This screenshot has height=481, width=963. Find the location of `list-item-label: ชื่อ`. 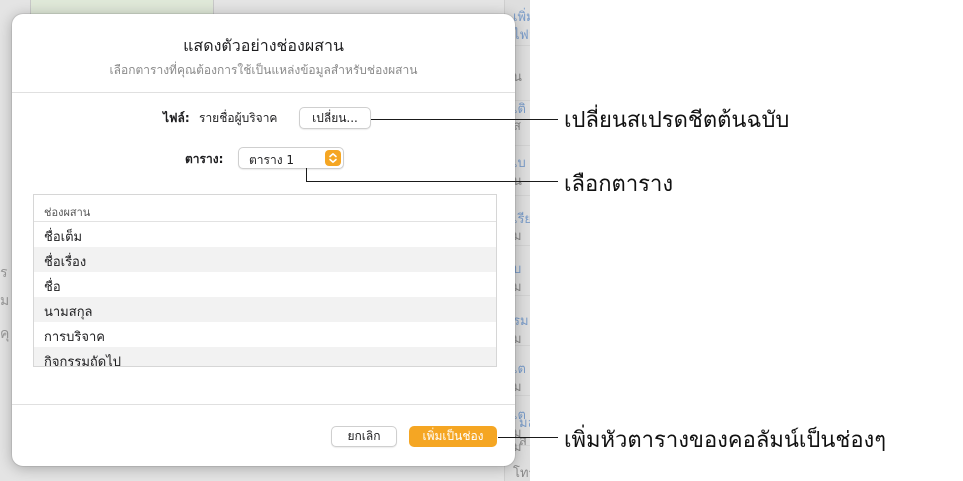

list-item-label: ชื่อ is located at coordinates (52, 287).